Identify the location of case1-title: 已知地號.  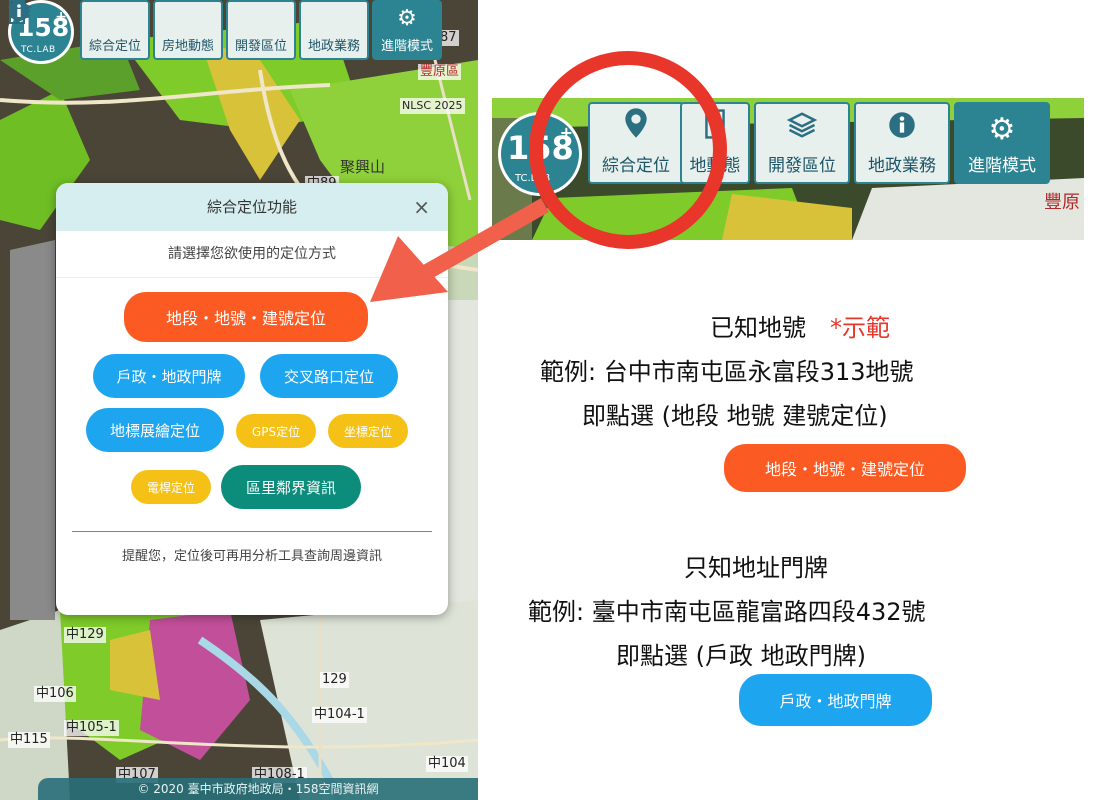
(758, 328).